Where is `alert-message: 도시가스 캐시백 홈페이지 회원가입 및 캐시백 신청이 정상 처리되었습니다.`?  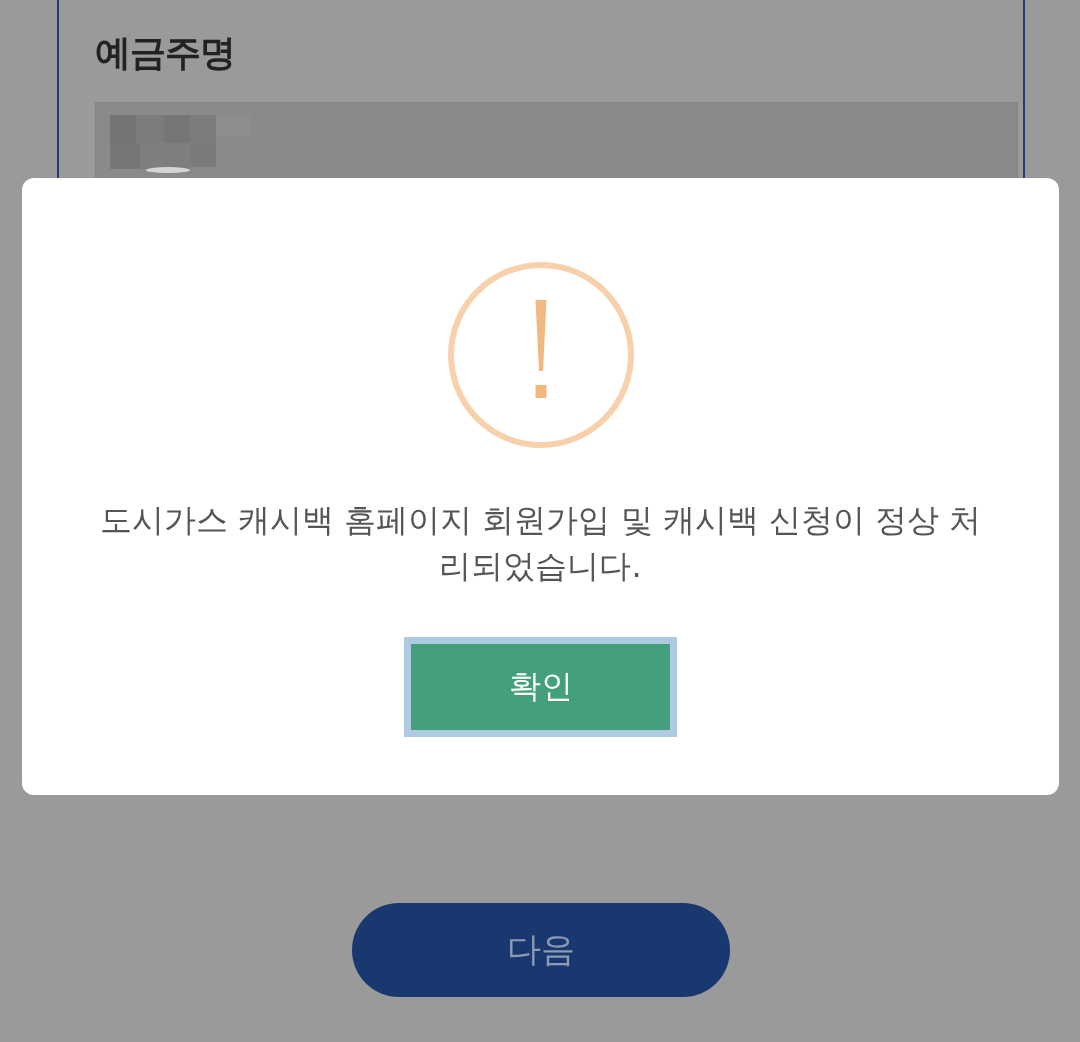
alert-message: 도시가스 캐시백 홈페이지 회원가입 및 캐시백 신청이 정상 처리되었습니다. is located at coordinates (540, 543).